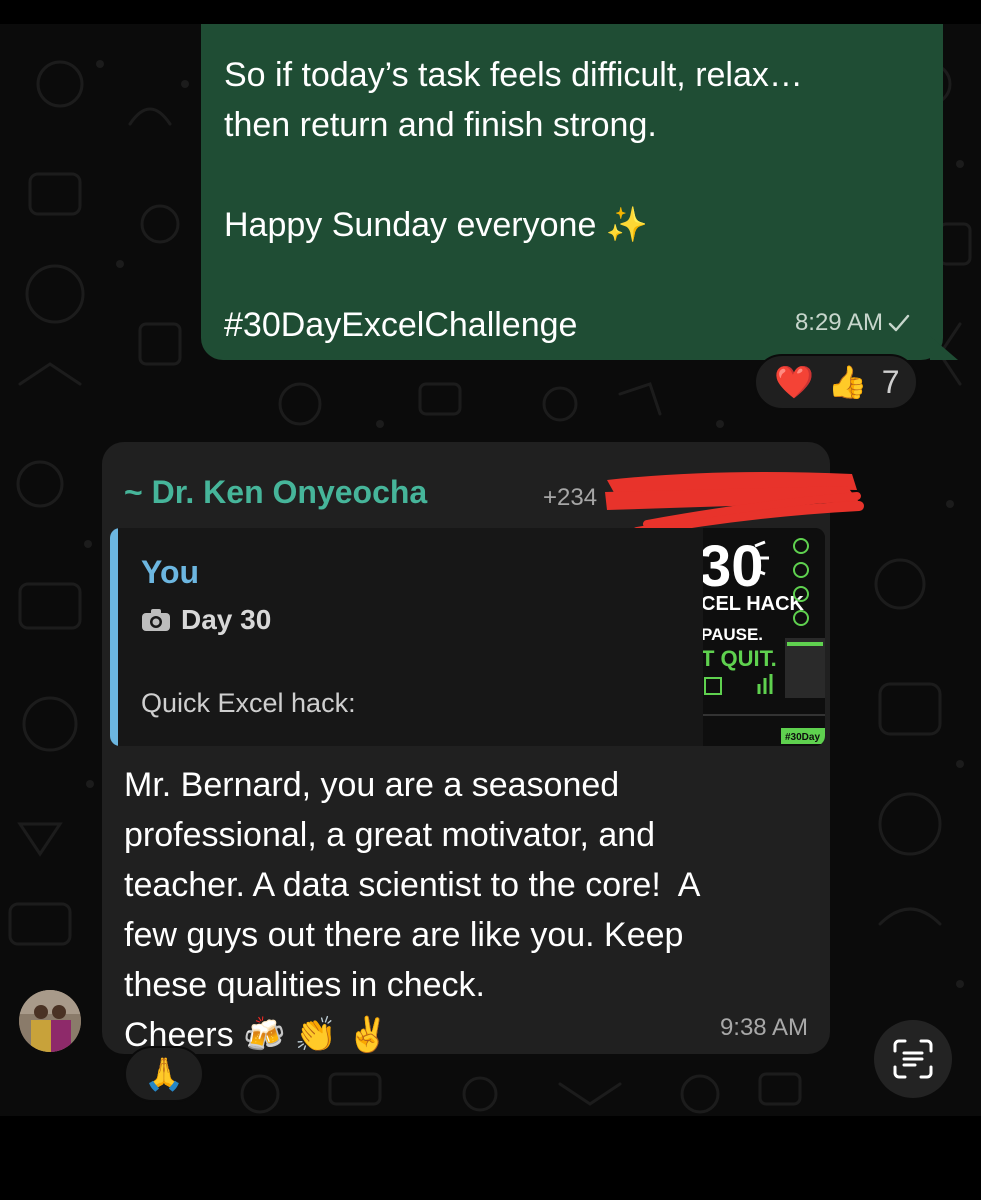 The height and width of the screenshot is (1200, 981). I want to click on message-meta: 8:29 AM, so click(853, 323).